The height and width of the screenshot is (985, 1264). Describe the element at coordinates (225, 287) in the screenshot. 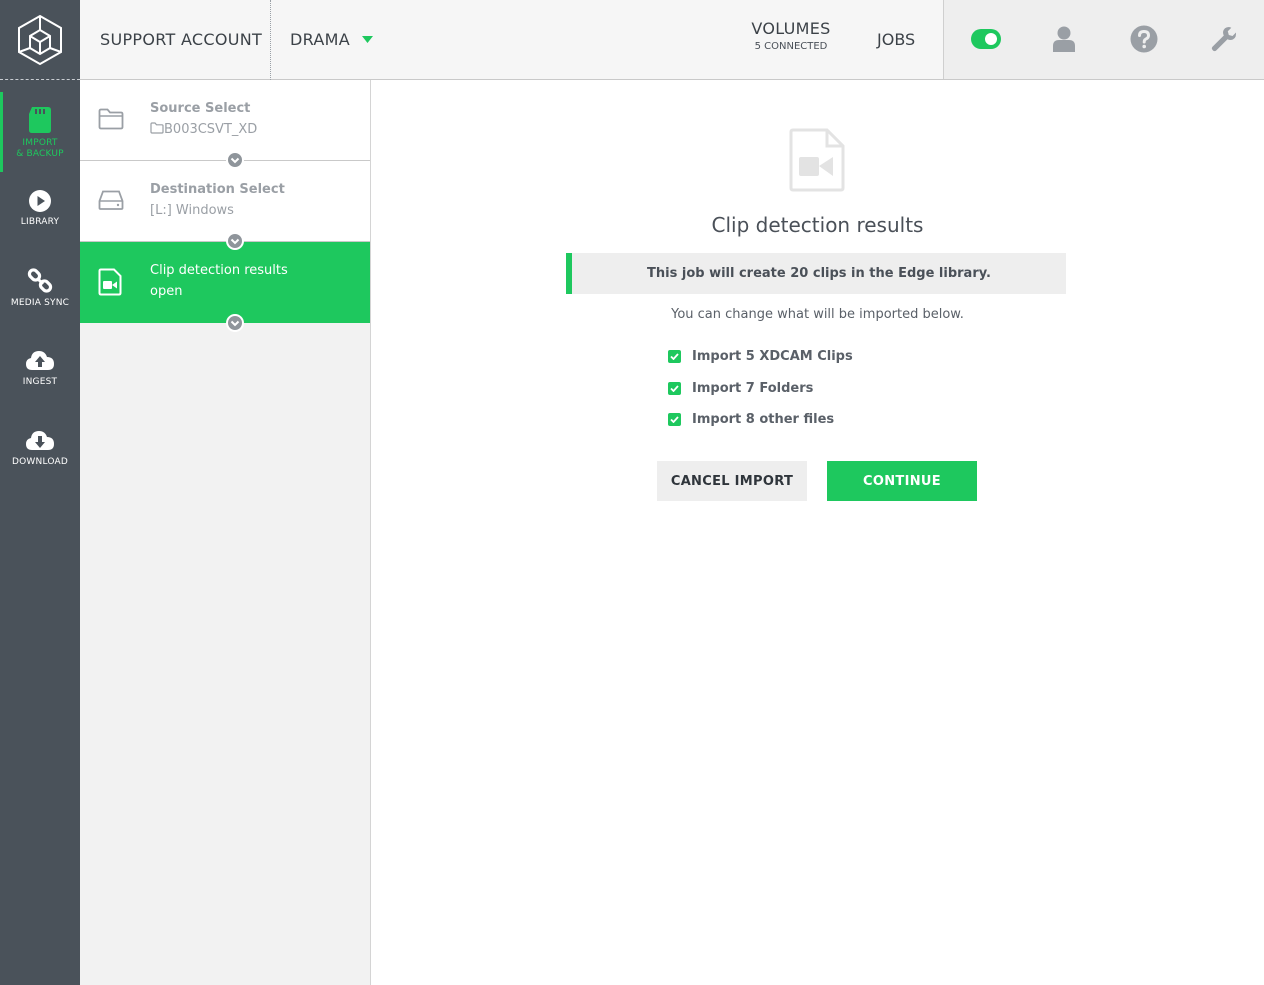

I see `step-clip-detection: Clip detection results open` at that location.